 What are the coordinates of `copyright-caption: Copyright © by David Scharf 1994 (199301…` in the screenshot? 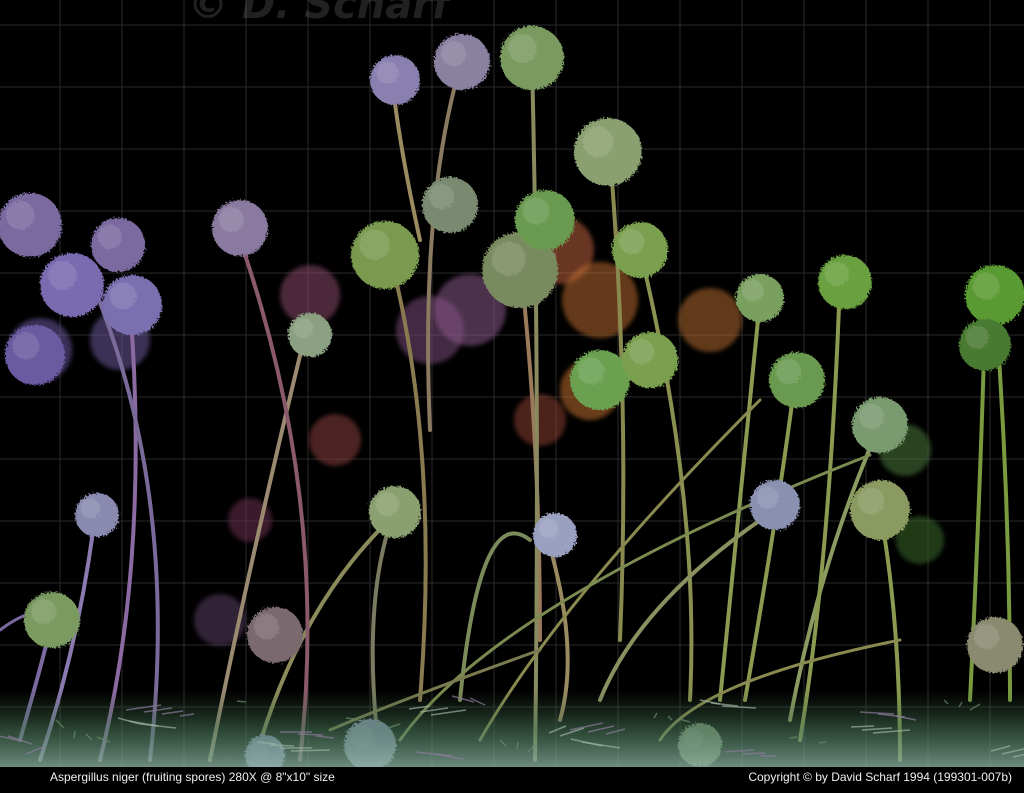 It's located at (880, 777).